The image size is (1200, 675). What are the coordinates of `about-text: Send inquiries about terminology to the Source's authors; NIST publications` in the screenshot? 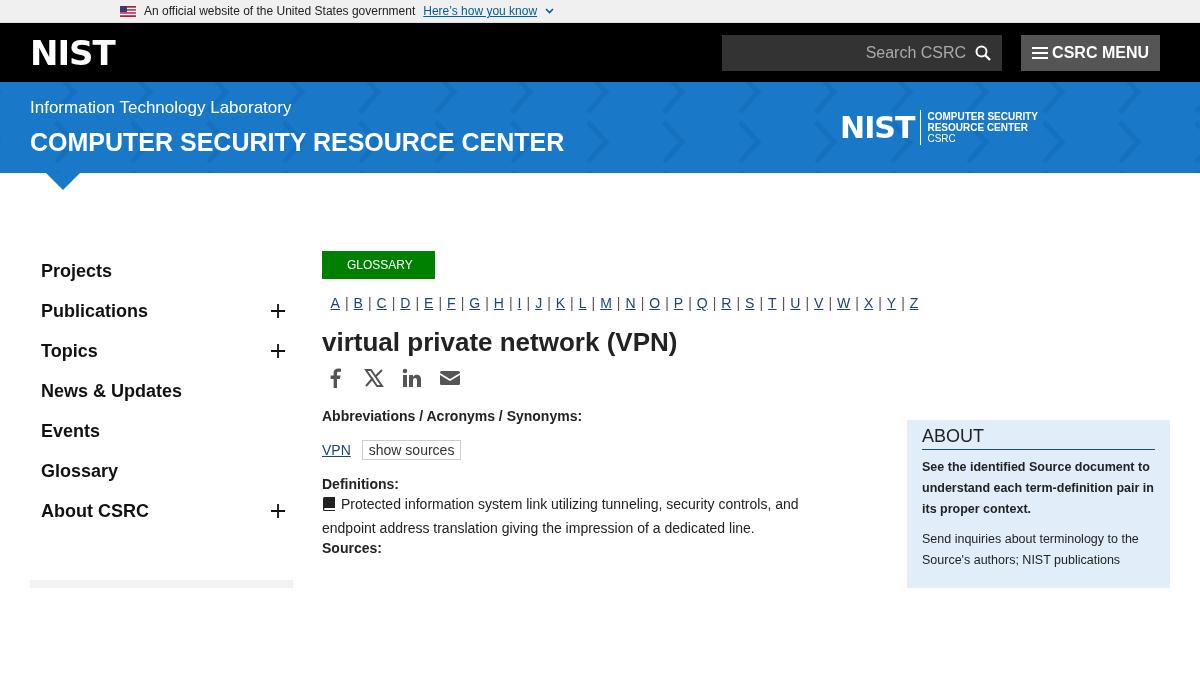 It's located at (1031, 550).